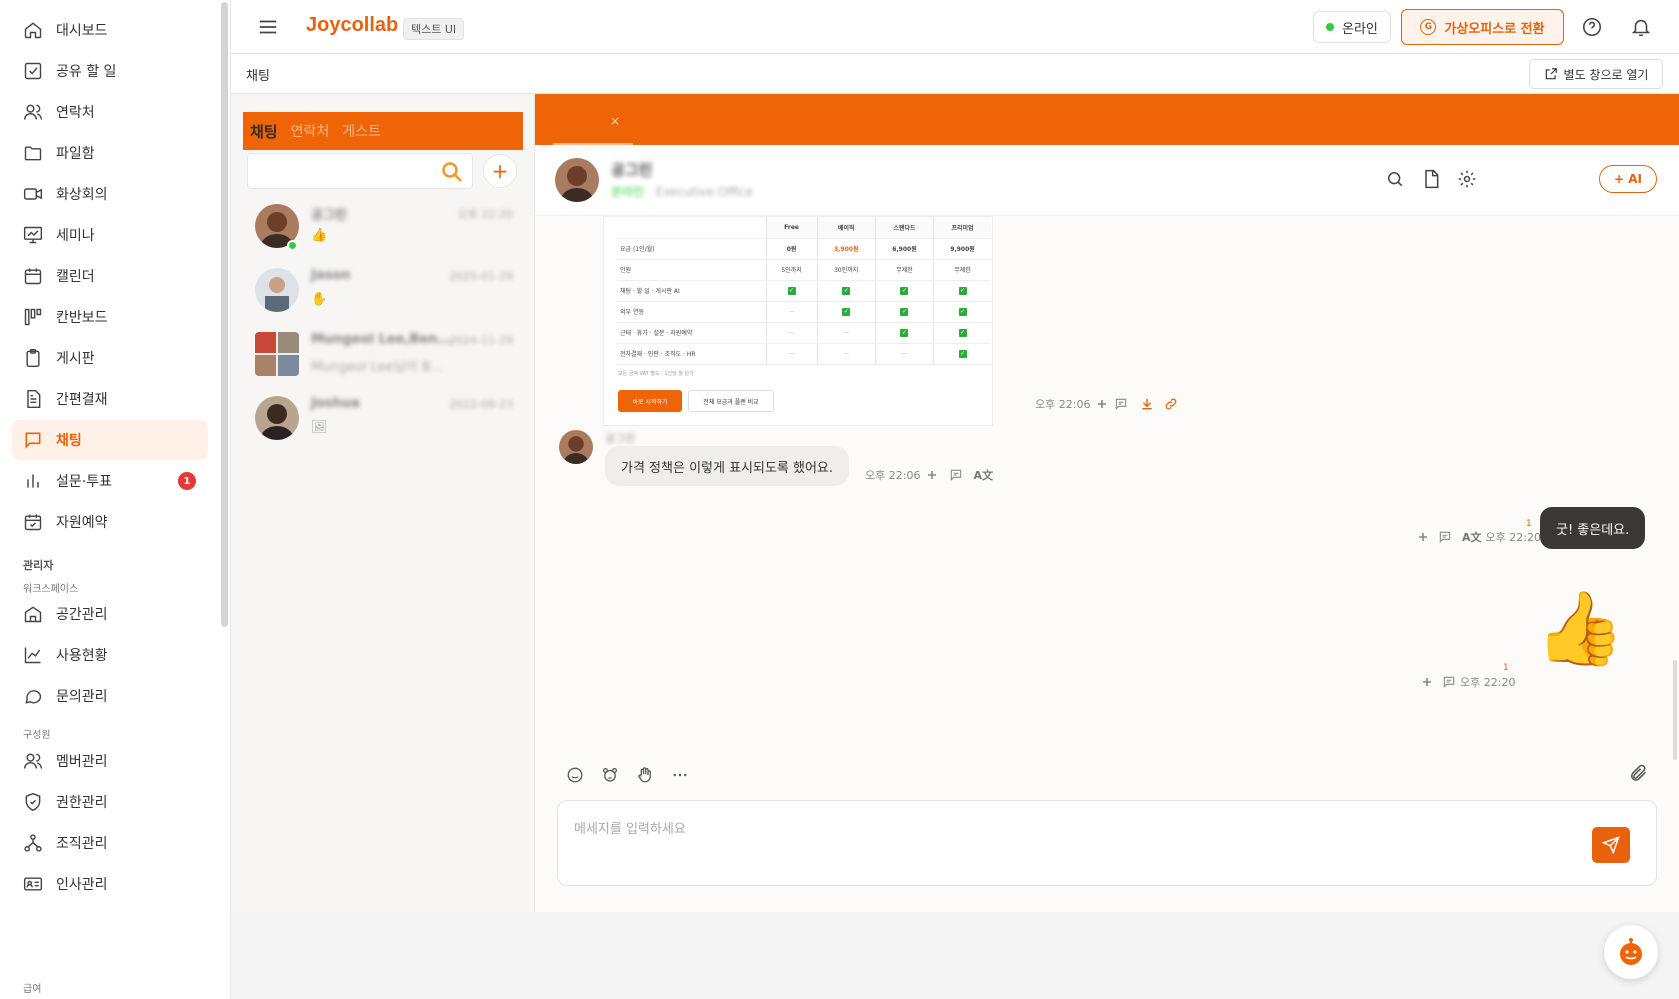 Image resolution: width=1679 pixels, height=999 pixels. Describe the element at coordinates (268, 27) in the screenshot. I see `hamburger-menu-icon` at that location.